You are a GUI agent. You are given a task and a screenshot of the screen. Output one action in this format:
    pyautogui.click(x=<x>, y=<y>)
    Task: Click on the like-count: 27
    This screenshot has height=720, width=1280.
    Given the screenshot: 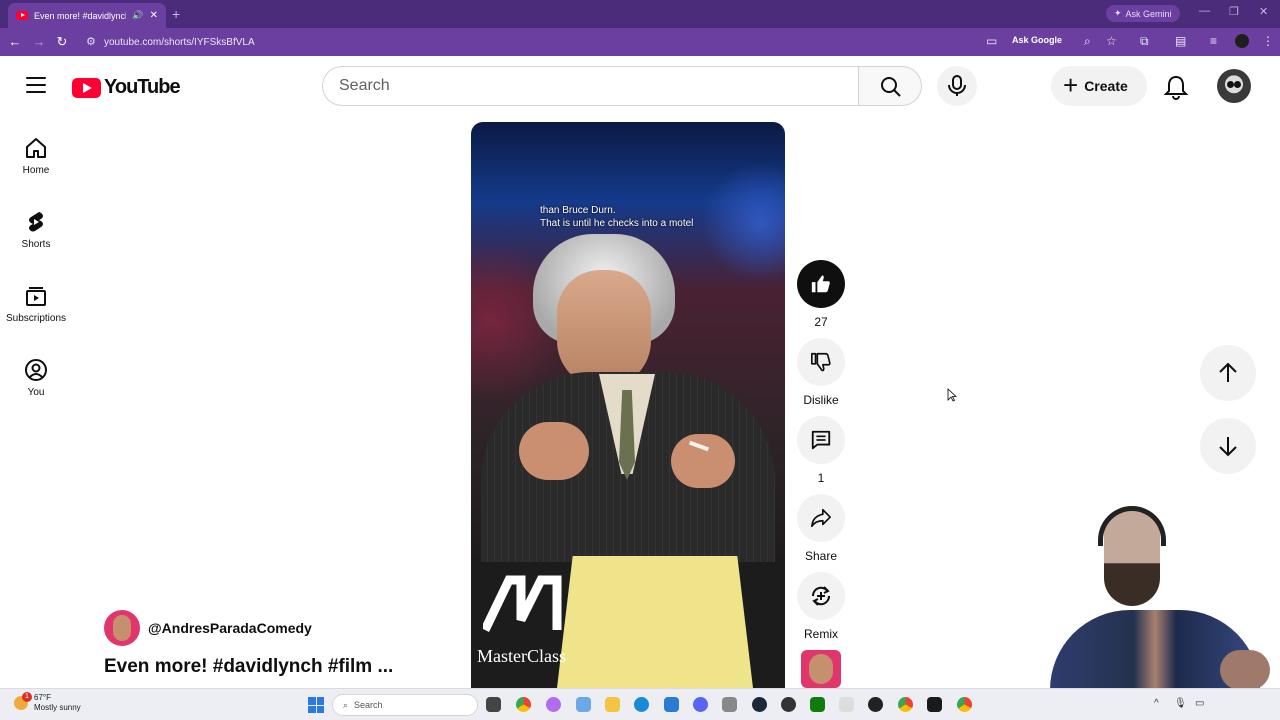 What is the action you would take?
    pyautogui.click(x=821, y=322)
    